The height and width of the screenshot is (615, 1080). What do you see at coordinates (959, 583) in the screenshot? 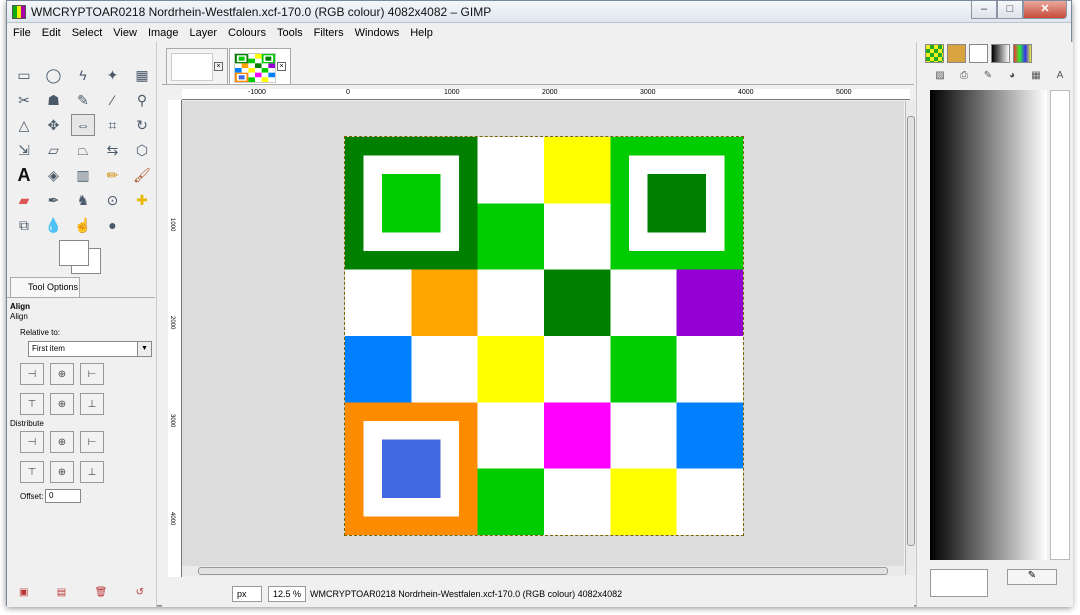
I see `brush-preview` at bounding box center [959, 583].